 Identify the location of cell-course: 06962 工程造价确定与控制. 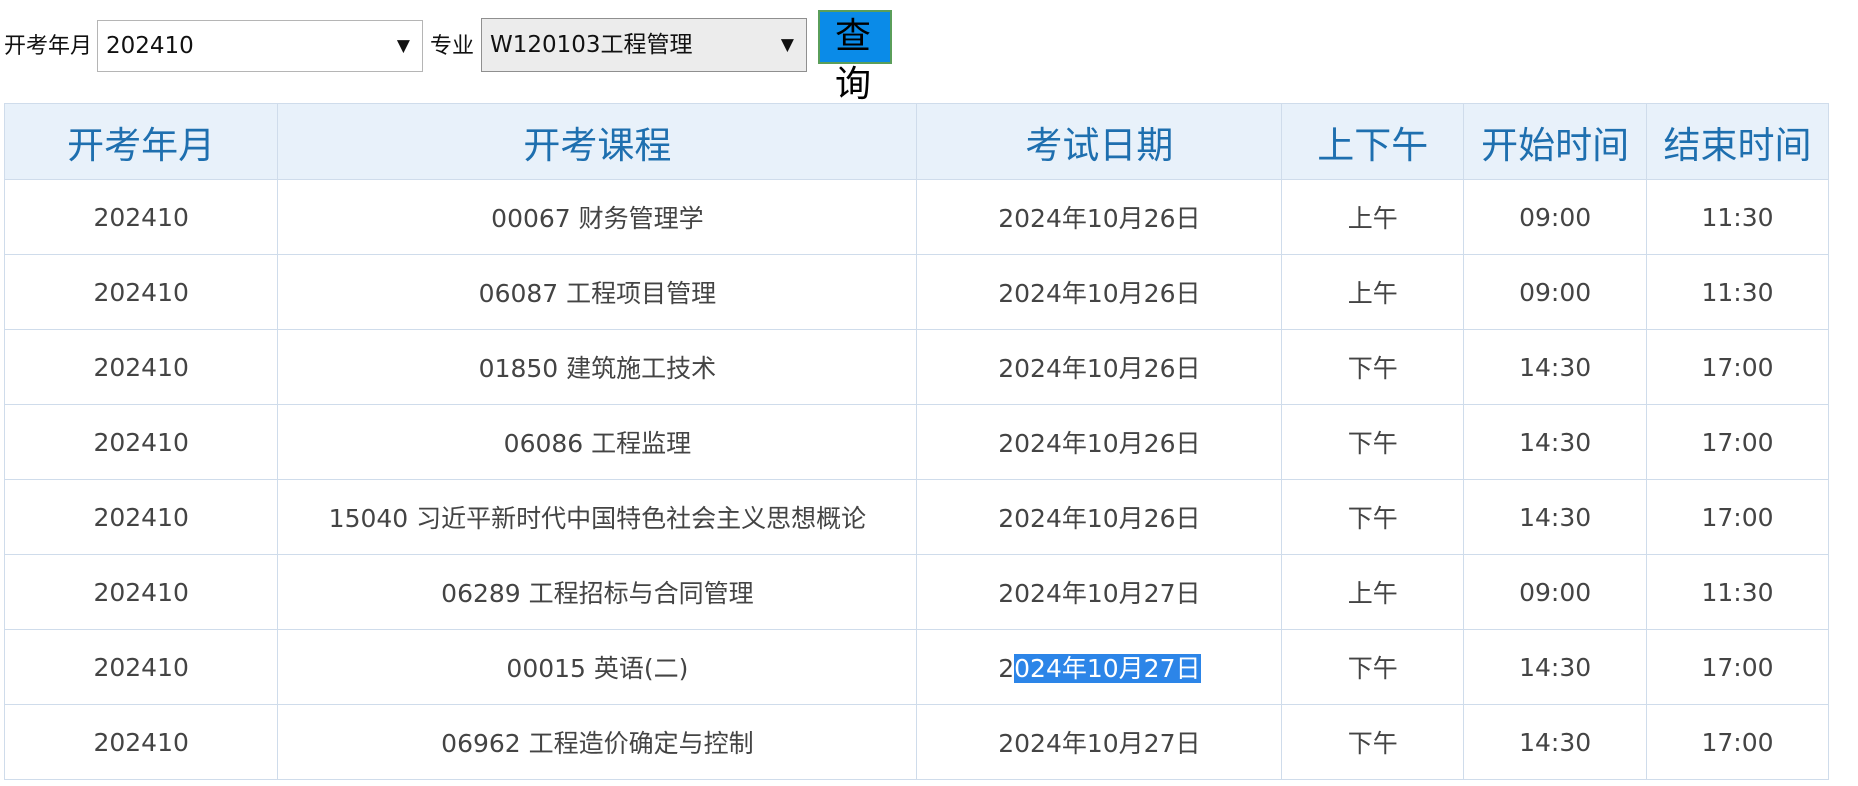
(597, 742).